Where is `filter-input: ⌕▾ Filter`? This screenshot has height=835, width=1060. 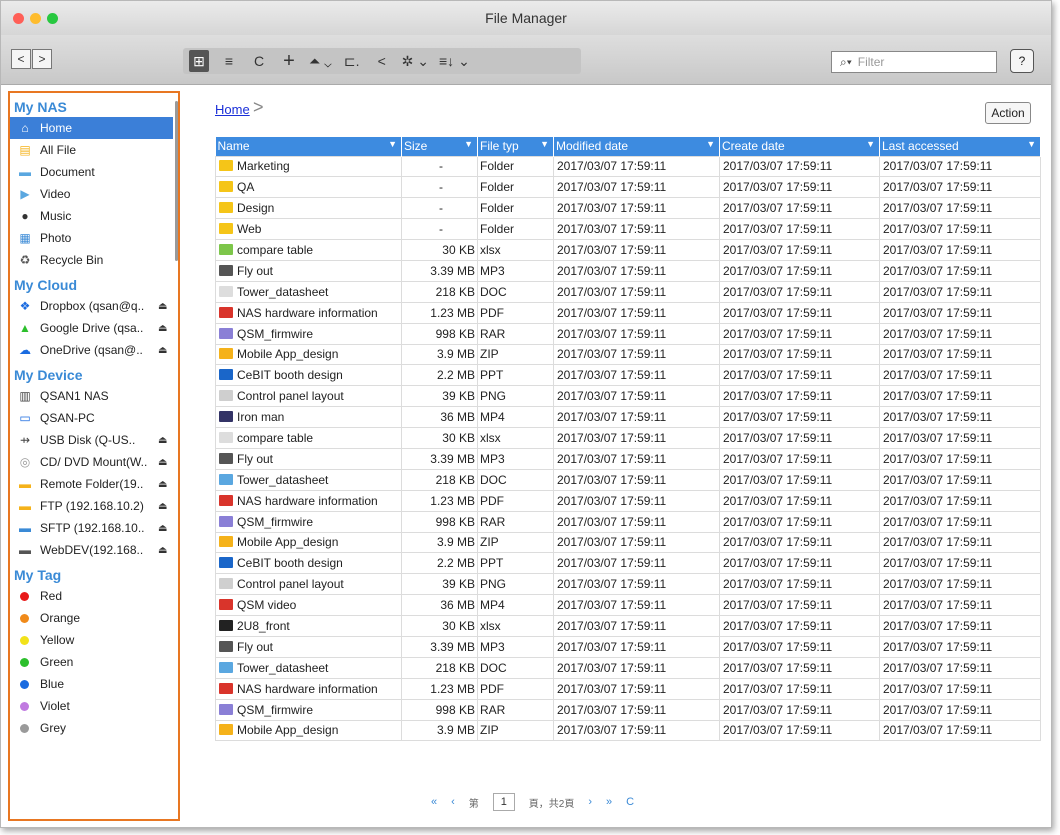 filter-input: ⌕▾ Filter is located at coordinates (914, 62).